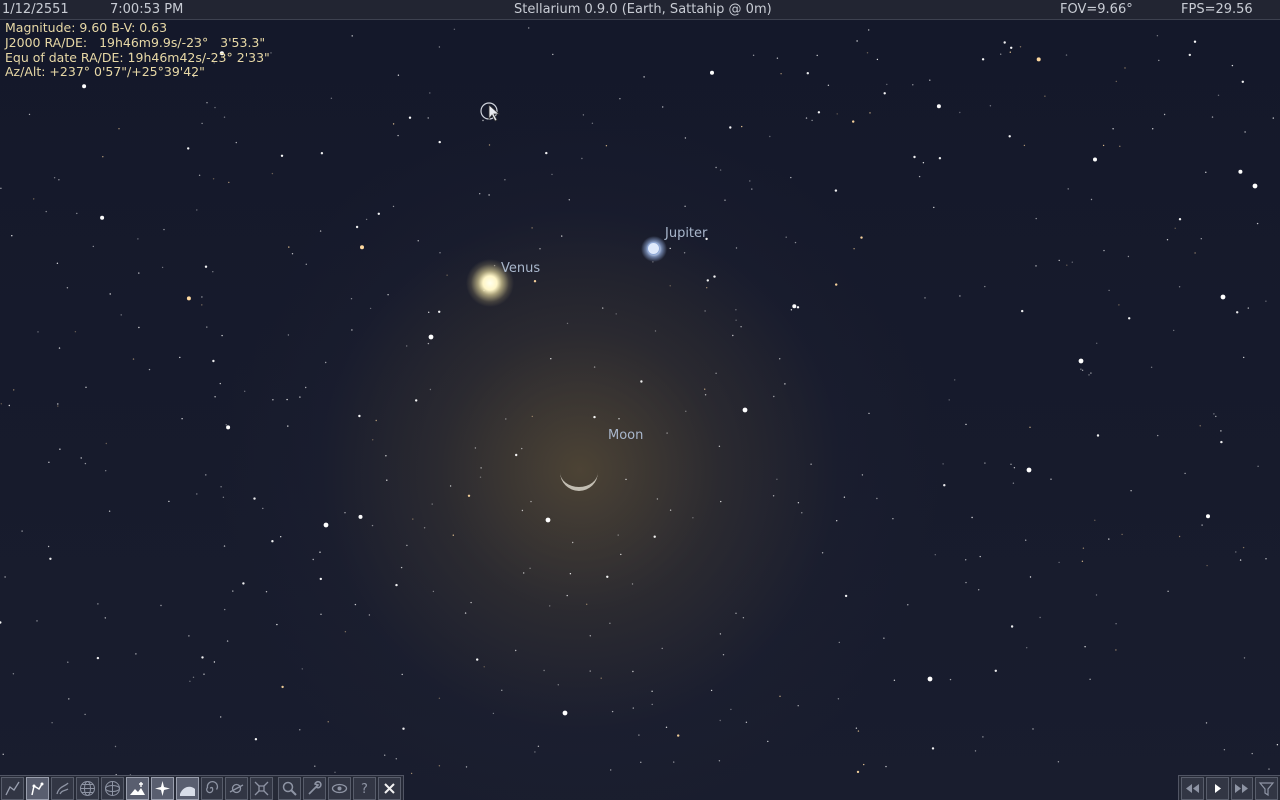  I want to click on equatorial-mount-button, so click(262, 788).